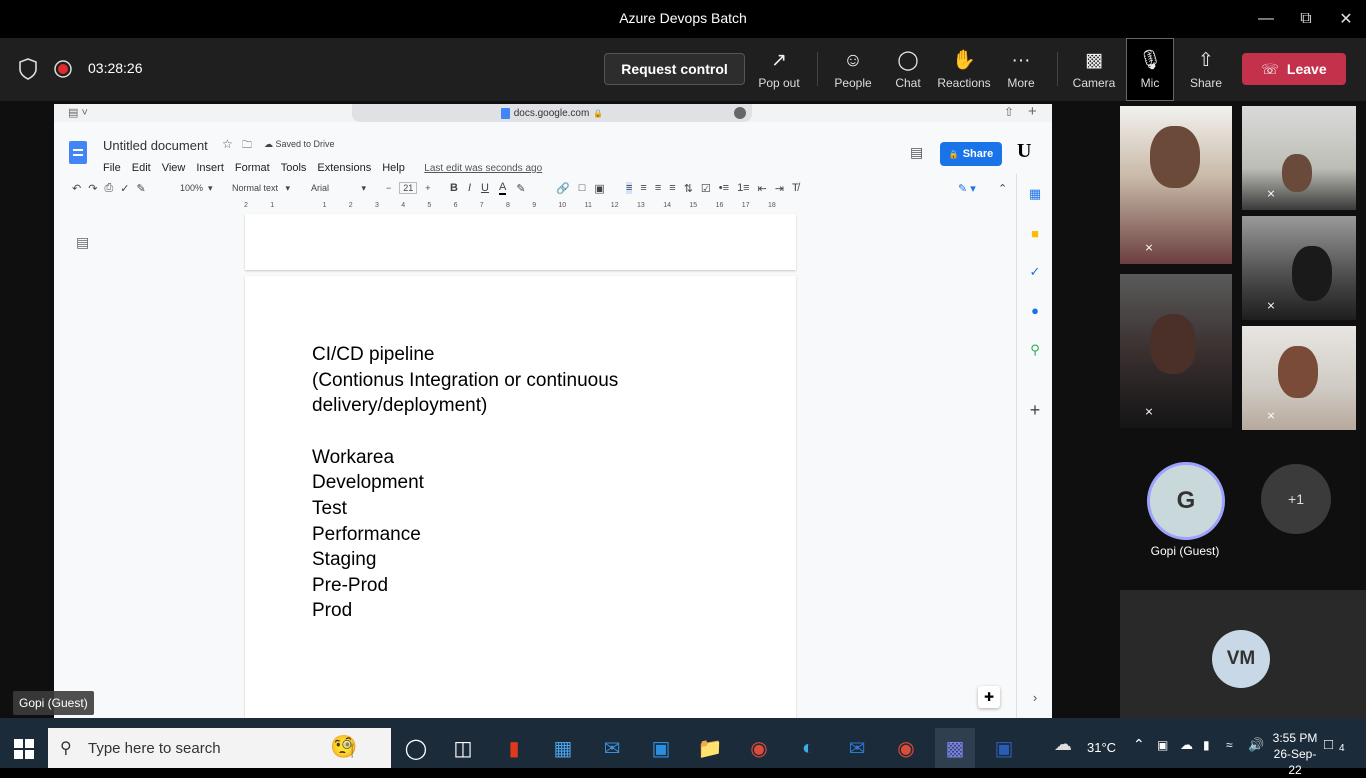 This screenshot has height=778, width=1366. Describe the element at coordinates (1035, 234) in the screenshot. I see `keep-icon: ■` at that location.